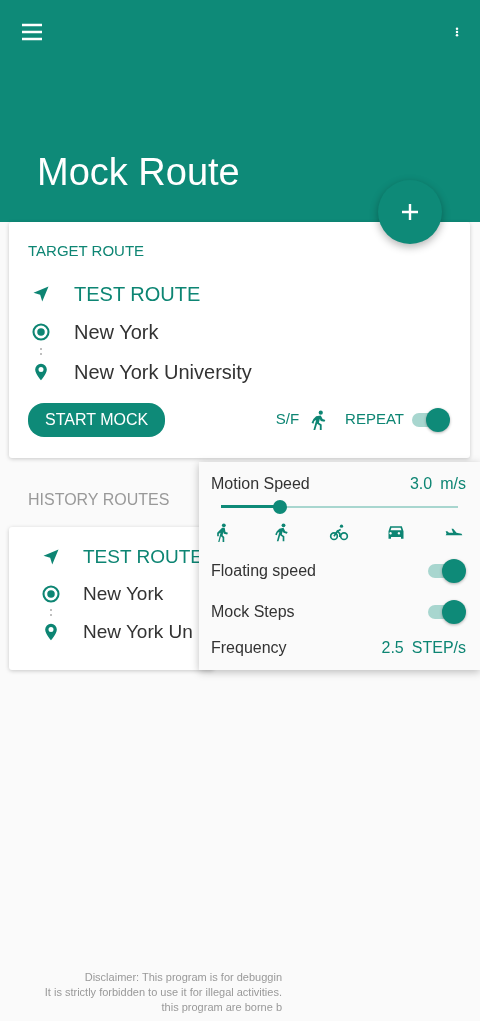  I want to click on repeat-label: REPEAT, so click(374, 419).